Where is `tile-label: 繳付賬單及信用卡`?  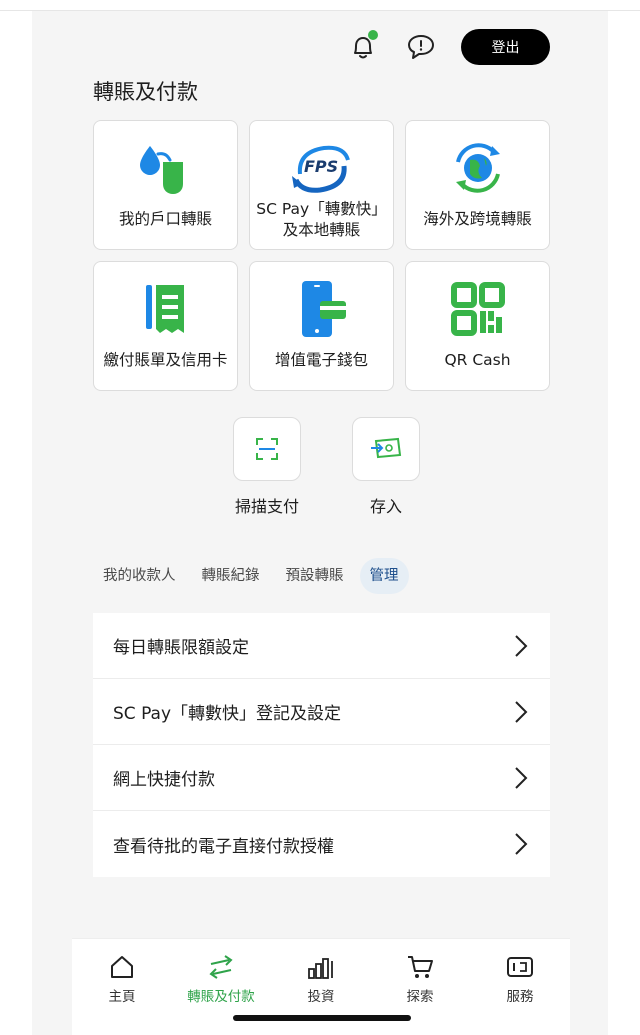 tile-label: 繳付賬單及信用卡 is located at coordinates (165, 360).